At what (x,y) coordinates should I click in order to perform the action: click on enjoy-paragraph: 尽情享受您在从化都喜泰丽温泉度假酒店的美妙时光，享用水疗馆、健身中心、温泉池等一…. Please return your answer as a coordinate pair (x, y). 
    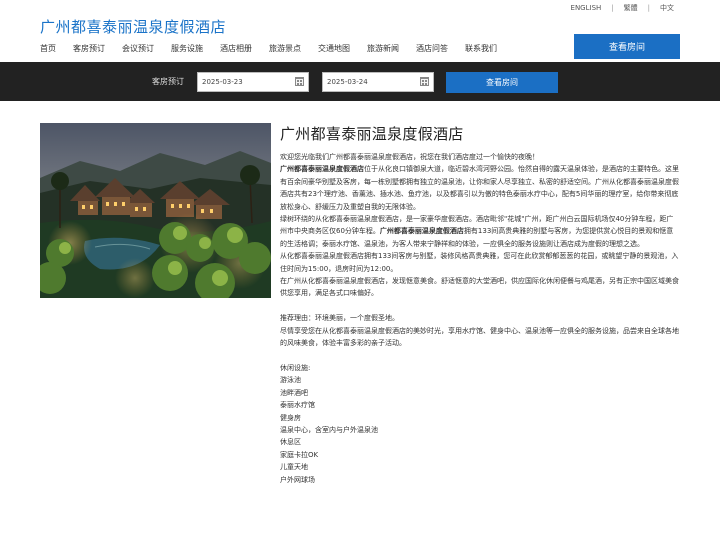
    Looking at the image, I should click on (479, 337).